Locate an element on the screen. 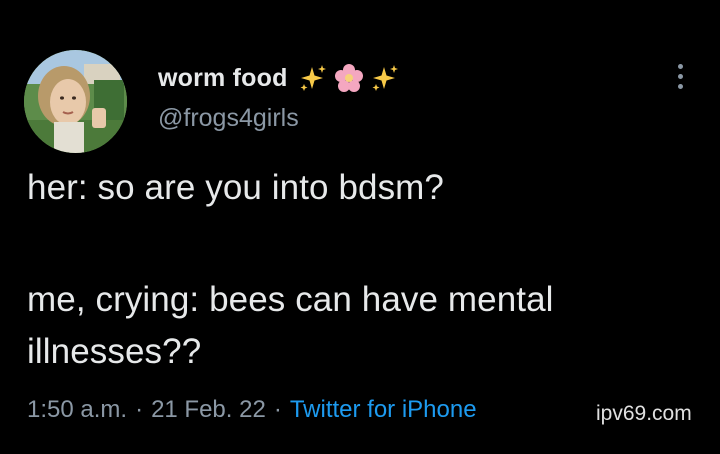  author-name-row: worm food is located at coordinates (279, 78).